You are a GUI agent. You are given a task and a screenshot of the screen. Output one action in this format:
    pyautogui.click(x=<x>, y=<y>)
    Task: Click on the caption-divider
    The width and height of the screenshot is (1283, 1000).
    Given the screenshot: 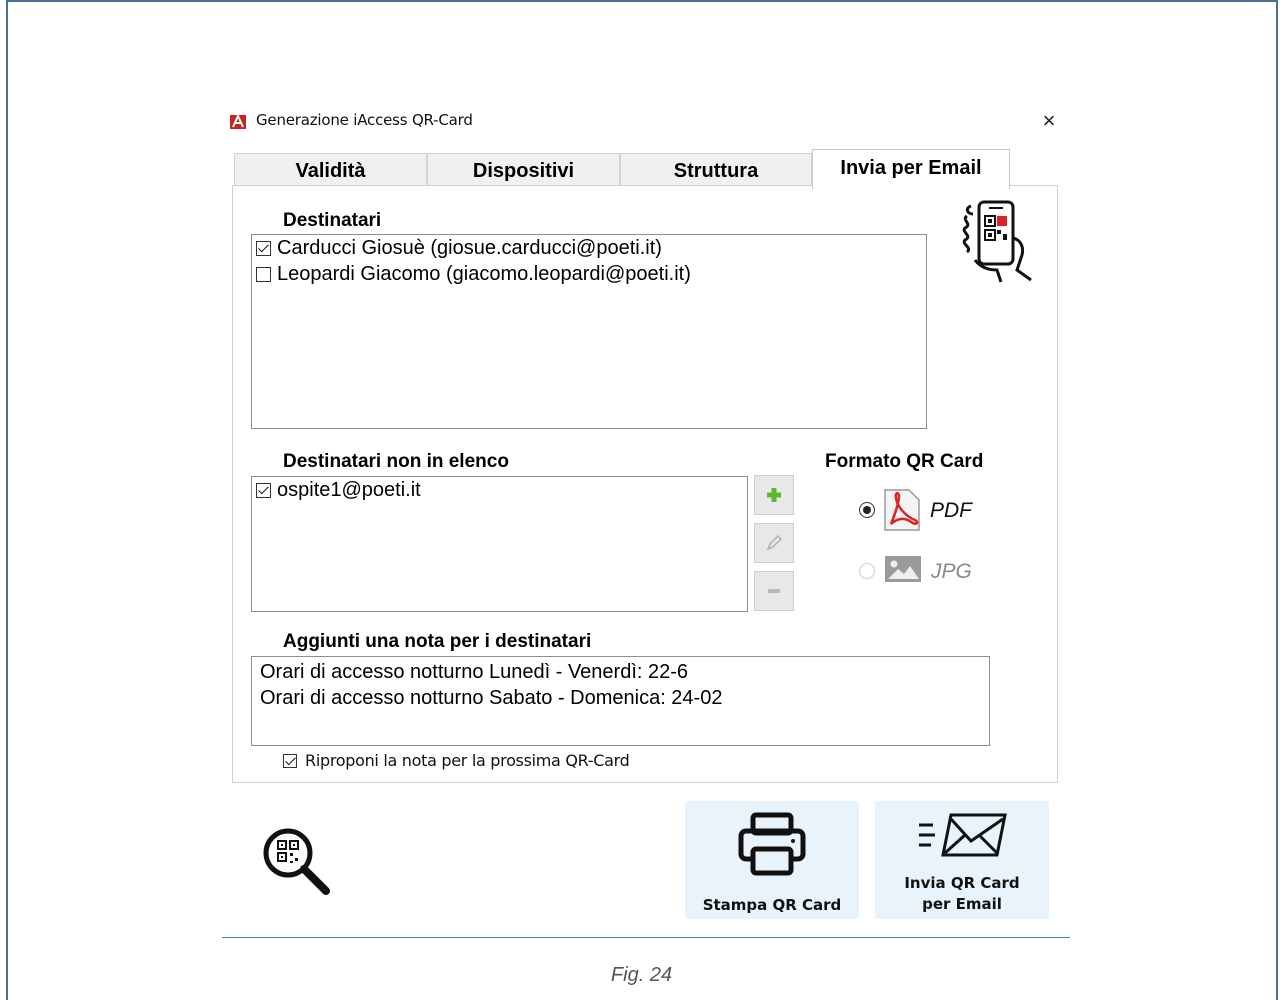 What is the action you would take?
    pyautogui.click(x=646, y=937)
    